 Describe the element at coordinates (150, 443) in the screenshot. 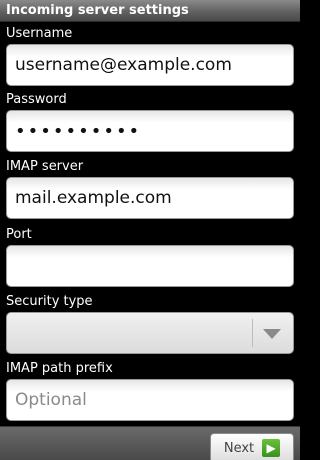

I see `footer-bar: Next ▶` at that location.